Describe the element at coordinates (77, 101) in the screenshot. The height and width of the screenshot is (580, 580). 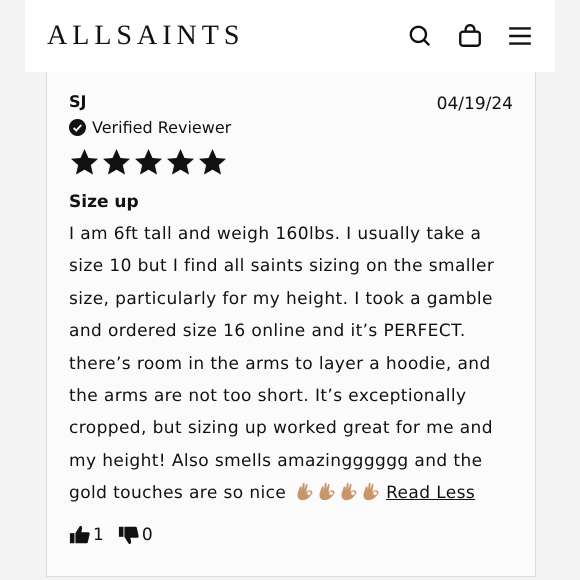
I see `reviewer-name: SJ` at that location.